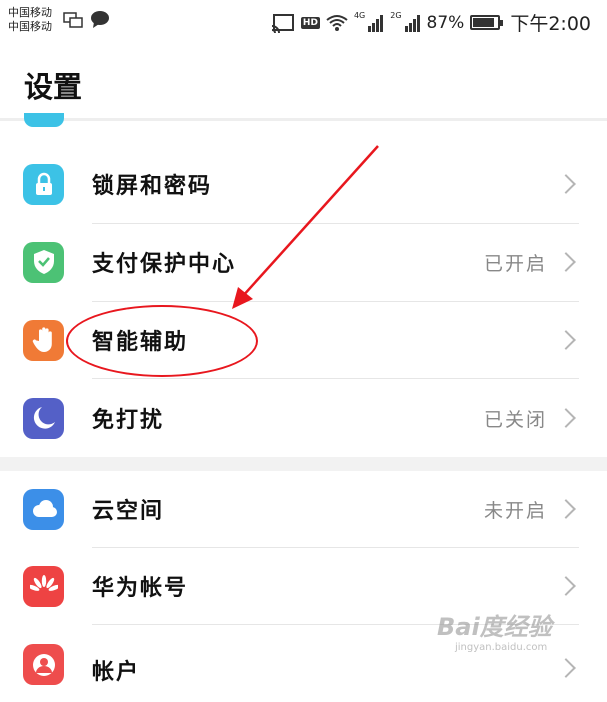 The height and width of the screenshot is (702, 607). Describe the element at coordinates (43, 184) in the screenshot. I see `lock-icon` at that location.